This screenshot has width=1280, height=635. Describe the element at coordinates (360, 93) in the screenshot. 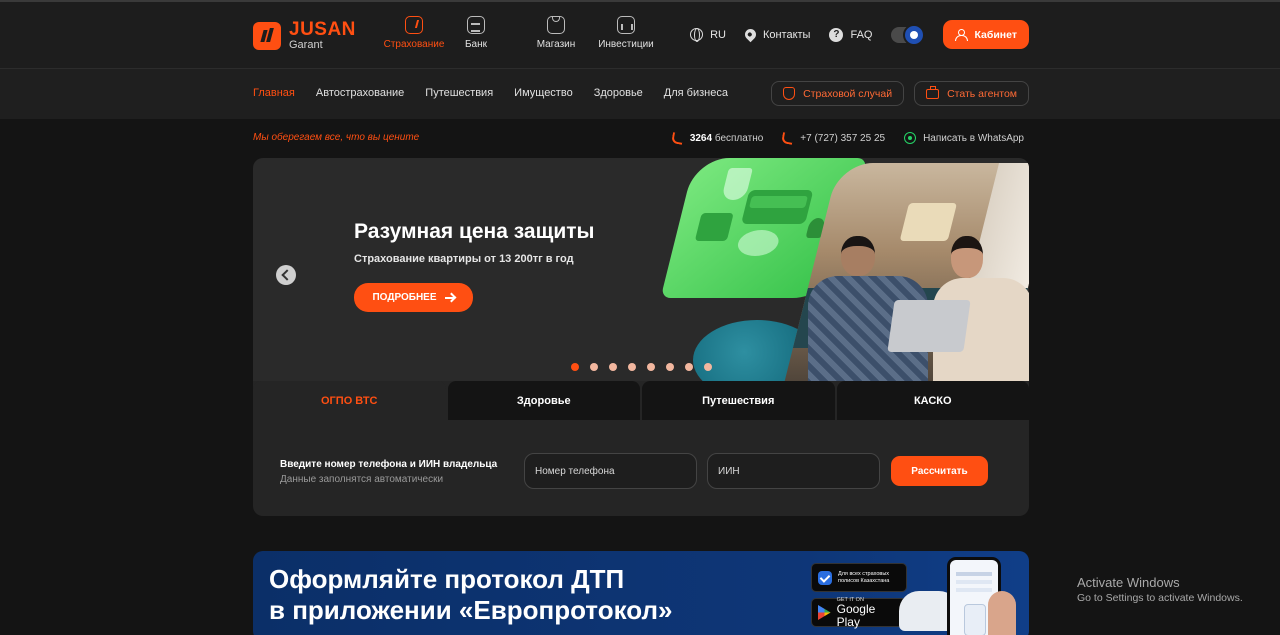

I see `sub-nav-item-auto: Автострахование` at that location.